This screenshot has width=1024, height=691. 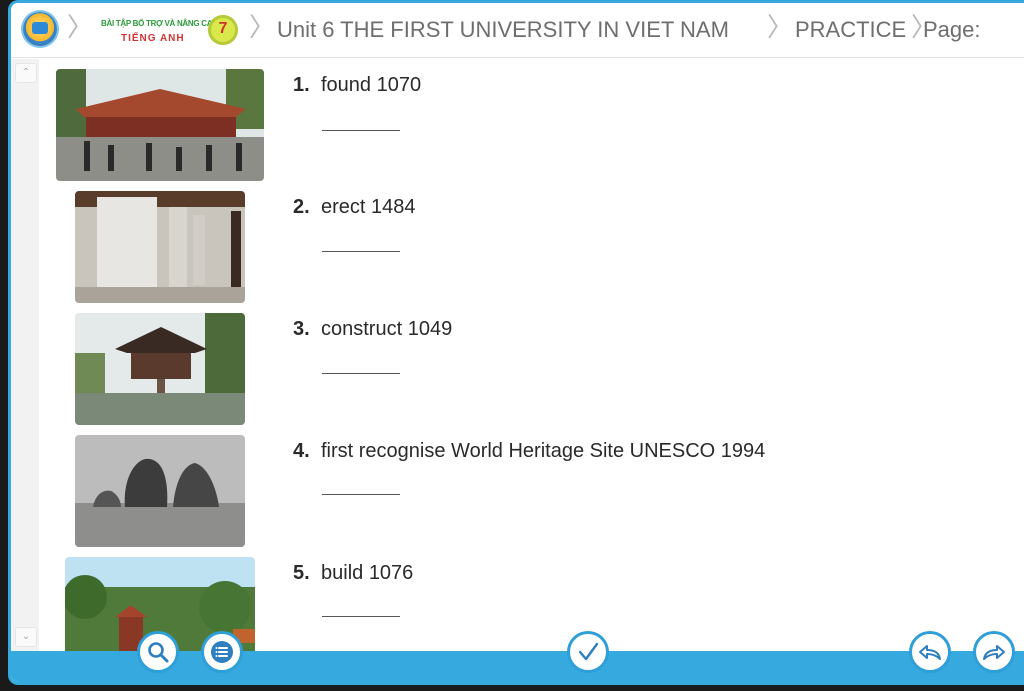 What do you see at coordinates (301, 573) in the screenshot?
I see `question-number: 5.` at bounding box center [301, 573].